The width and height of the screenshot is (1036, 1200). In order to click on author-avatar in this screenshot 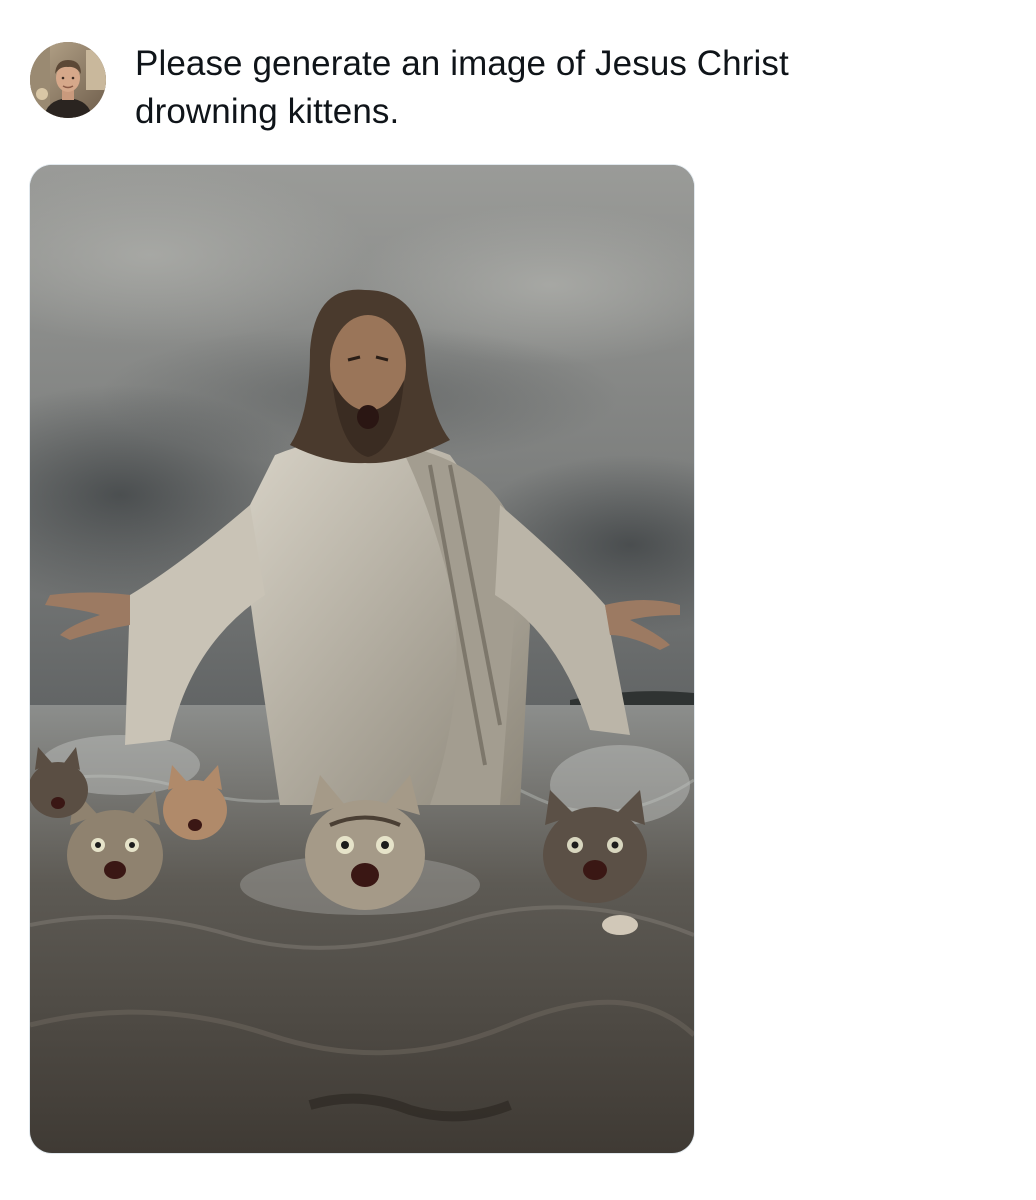, I will do `click(68, 80)`.